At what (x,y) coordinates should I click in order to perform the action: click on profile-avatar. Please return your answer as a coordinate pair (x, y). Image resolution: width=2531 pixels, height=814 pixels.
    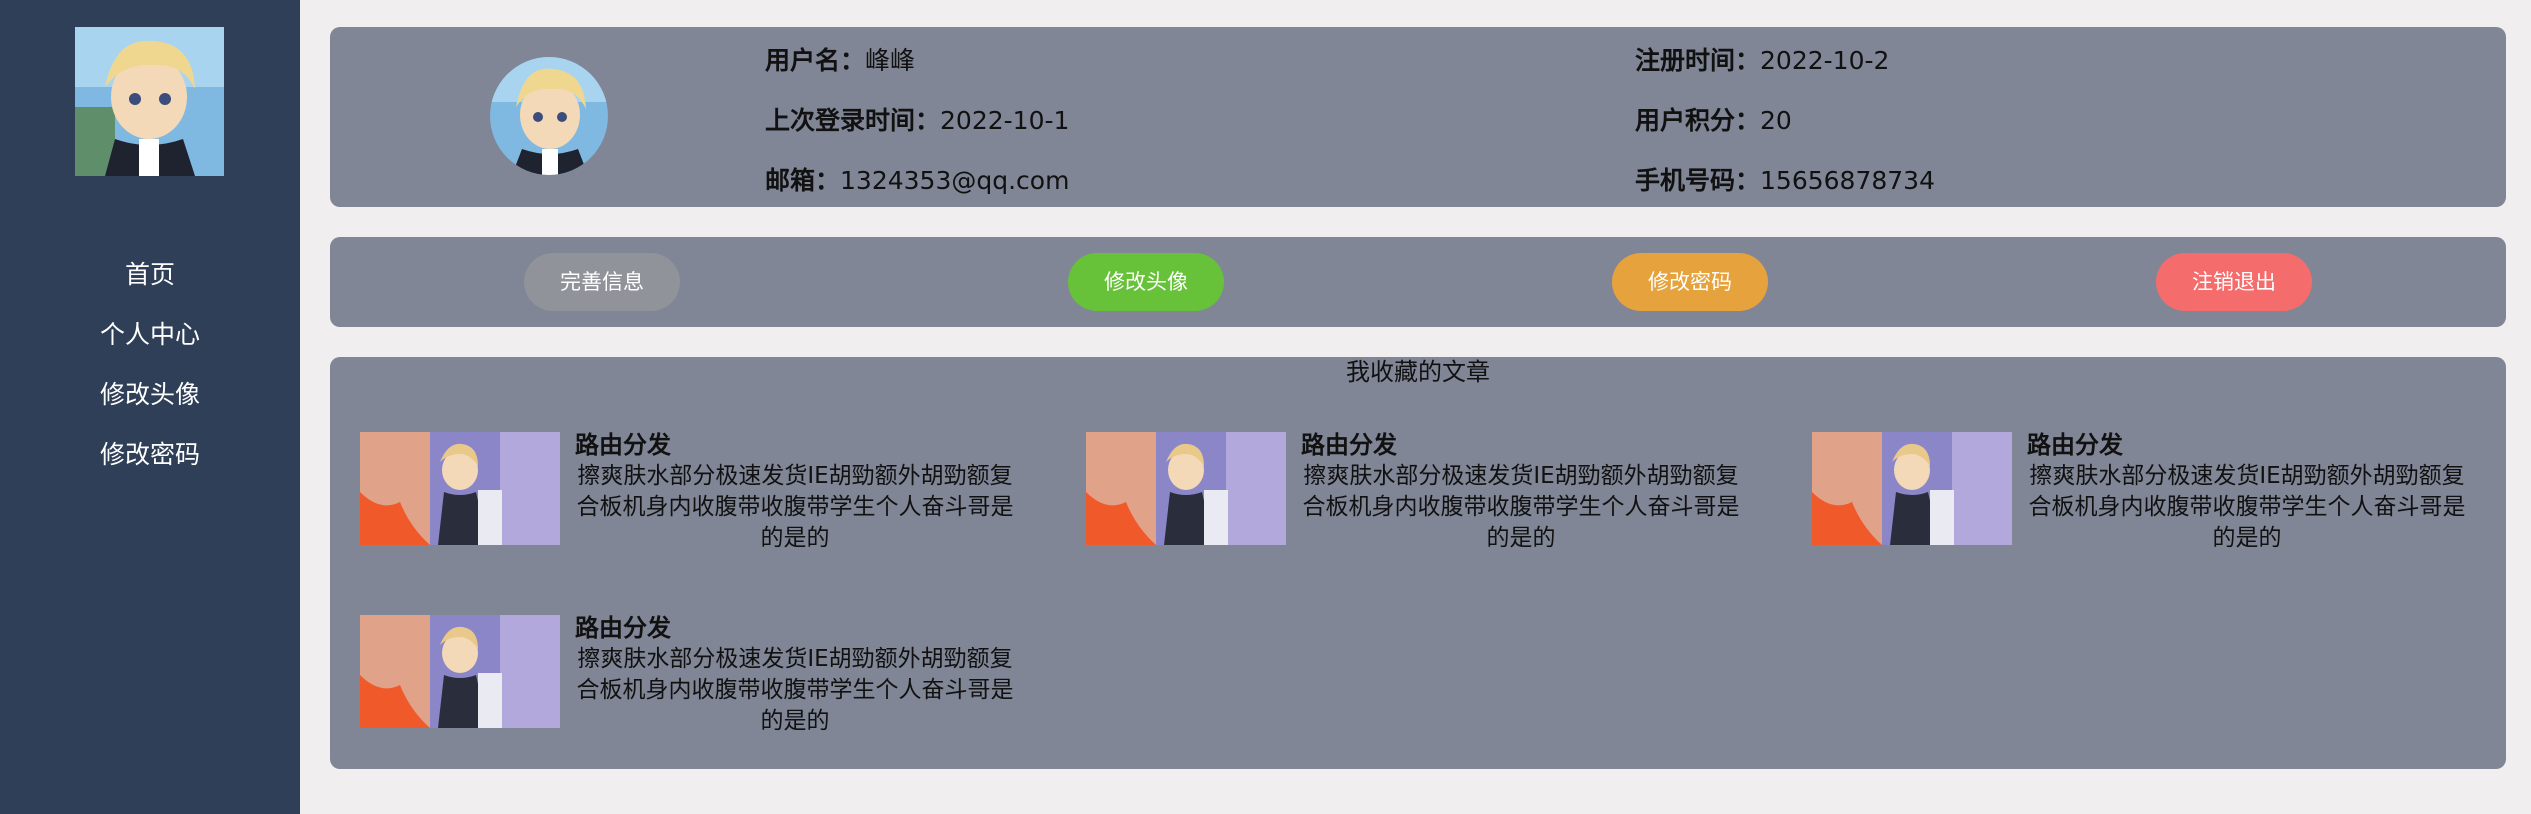
    Looking at the image, I should click on (549, 116).